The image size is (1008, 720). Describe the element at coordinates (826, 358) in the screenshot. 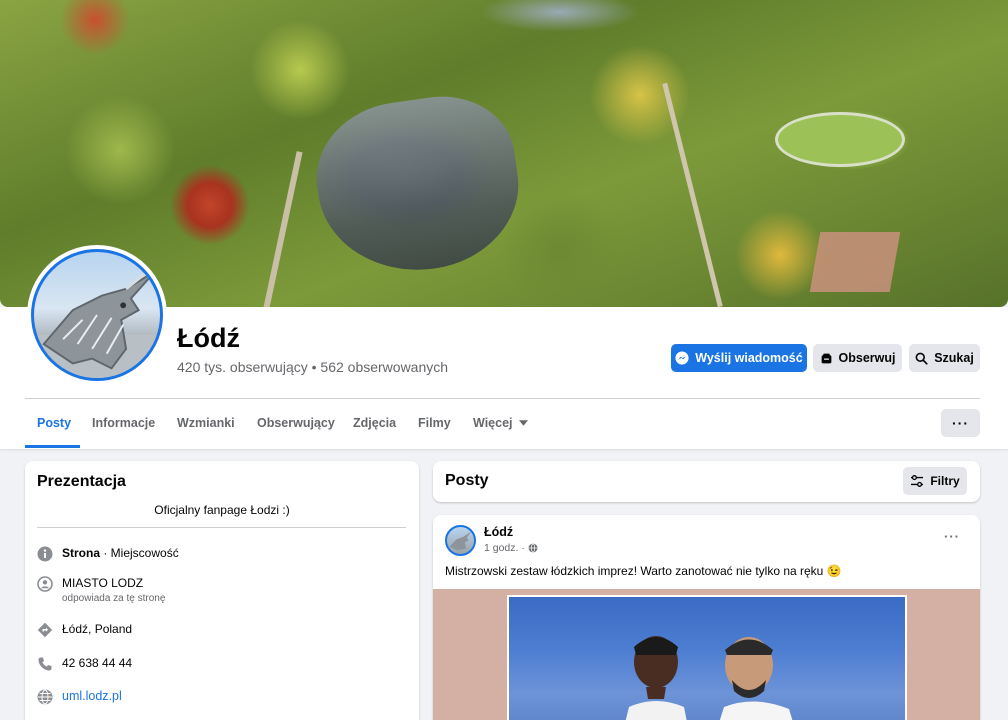

I see `follow-icon` at that location.